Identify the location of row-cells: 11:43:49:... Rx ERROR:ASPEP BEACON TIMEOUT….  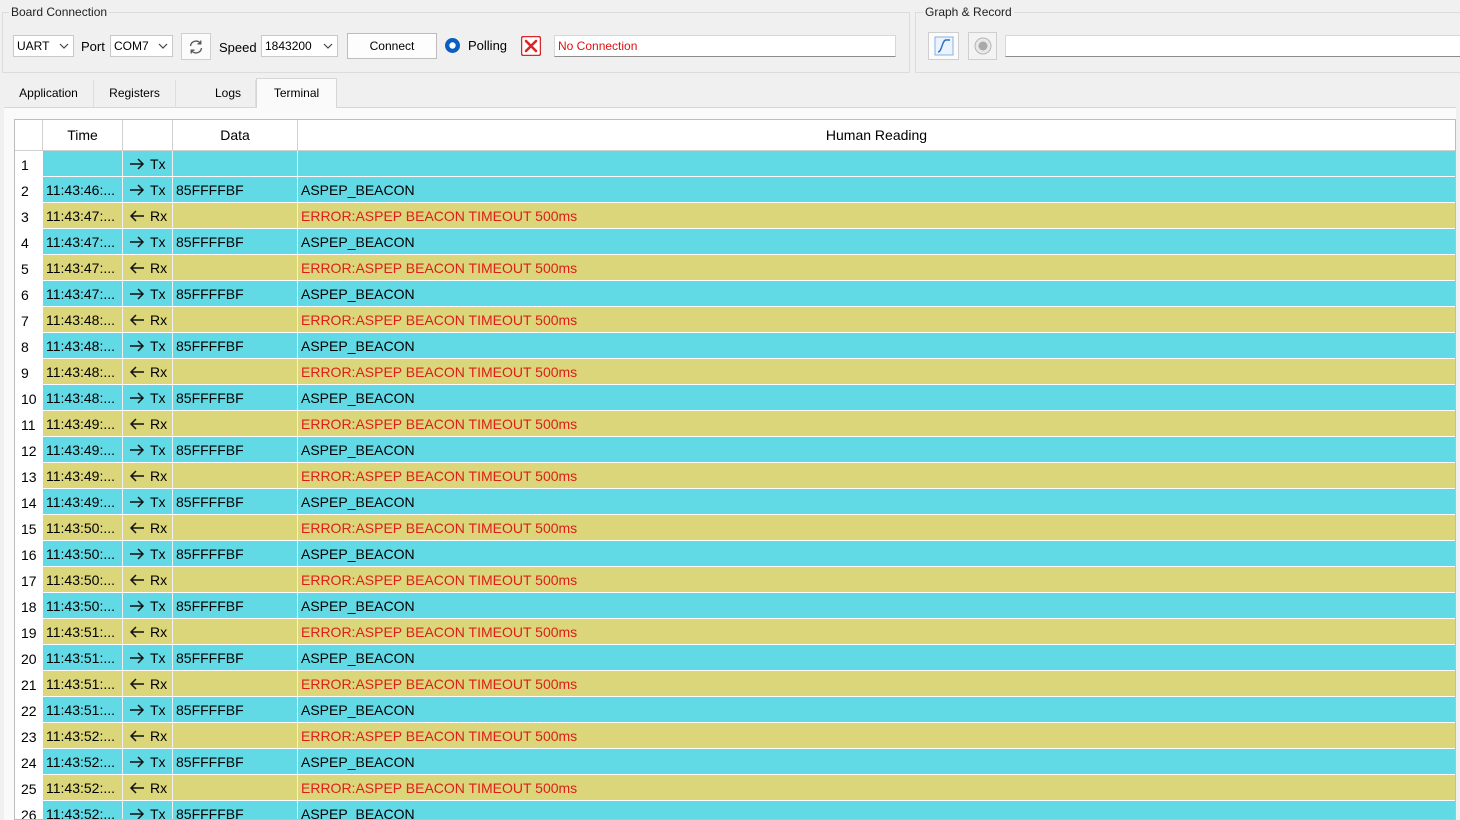
(749, 423).